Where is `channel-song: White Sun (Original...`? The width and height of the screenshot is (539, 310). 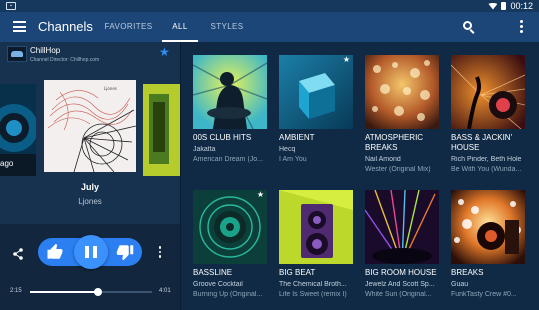
channel-song: White Sun (Original... is located at coordinates (398, 294).